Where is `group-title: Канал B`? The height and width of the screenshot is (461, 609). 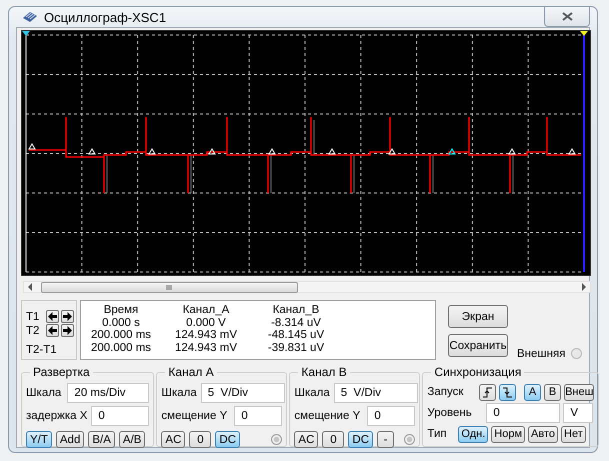
group-title: Канал B is located at coordinates (324, 372).